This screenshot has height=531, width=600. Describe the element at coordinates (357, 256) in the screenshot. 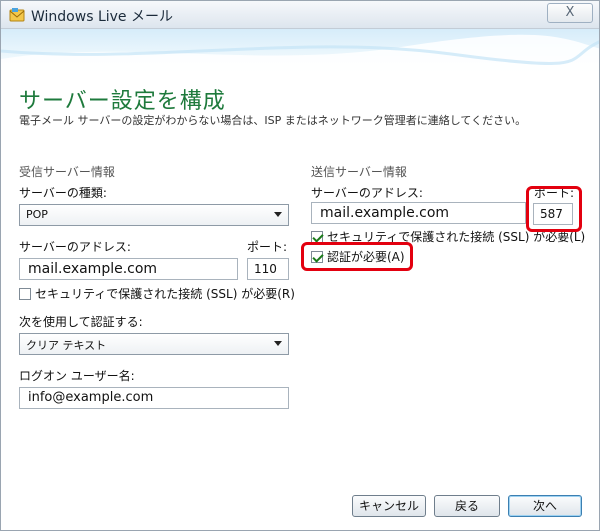

I see `auth-required-highlight-annotation` at that location.